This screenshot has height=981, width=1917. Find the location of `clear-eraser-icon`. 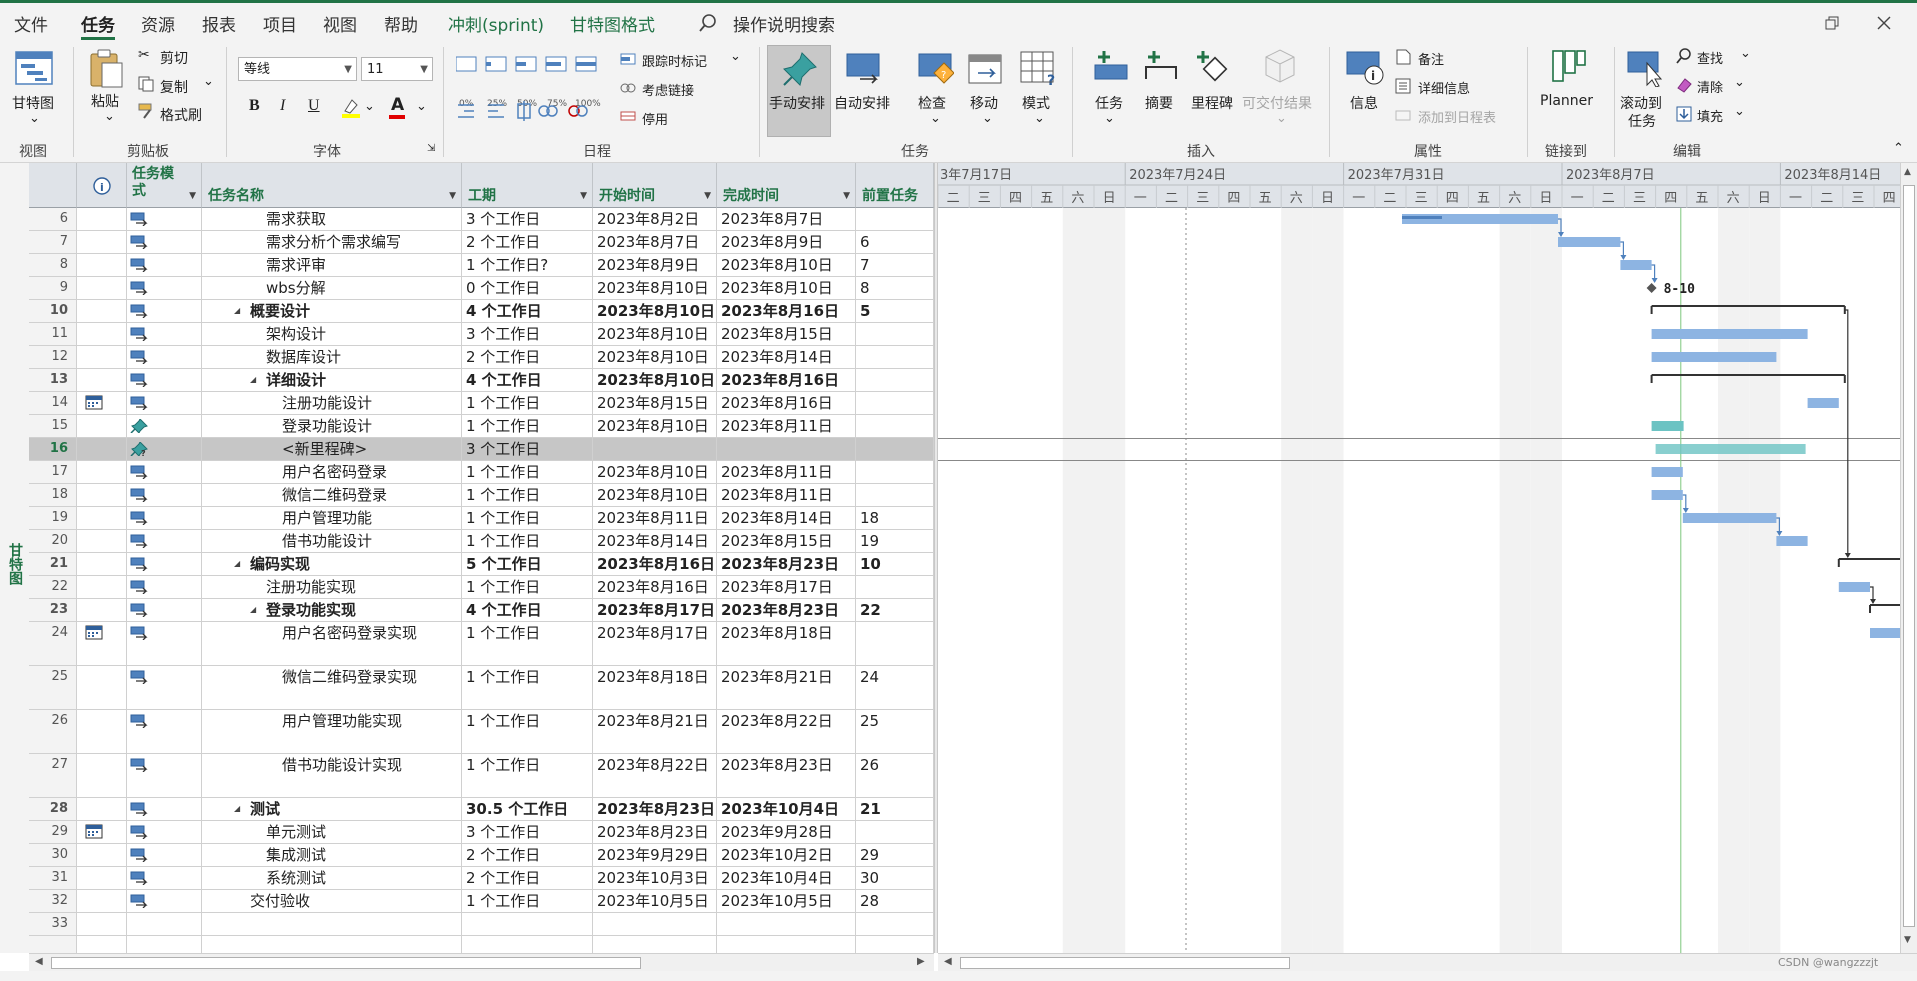

clear-eraser-icon is located at coordinates (1684, 85).